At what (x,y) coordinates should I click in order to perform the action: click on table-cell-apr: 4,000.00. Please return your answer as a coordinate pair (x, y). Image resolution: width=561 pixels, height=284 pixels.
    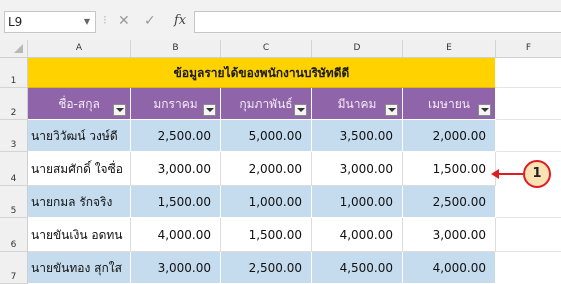
    Looking at the image, I should click on (449, 268).